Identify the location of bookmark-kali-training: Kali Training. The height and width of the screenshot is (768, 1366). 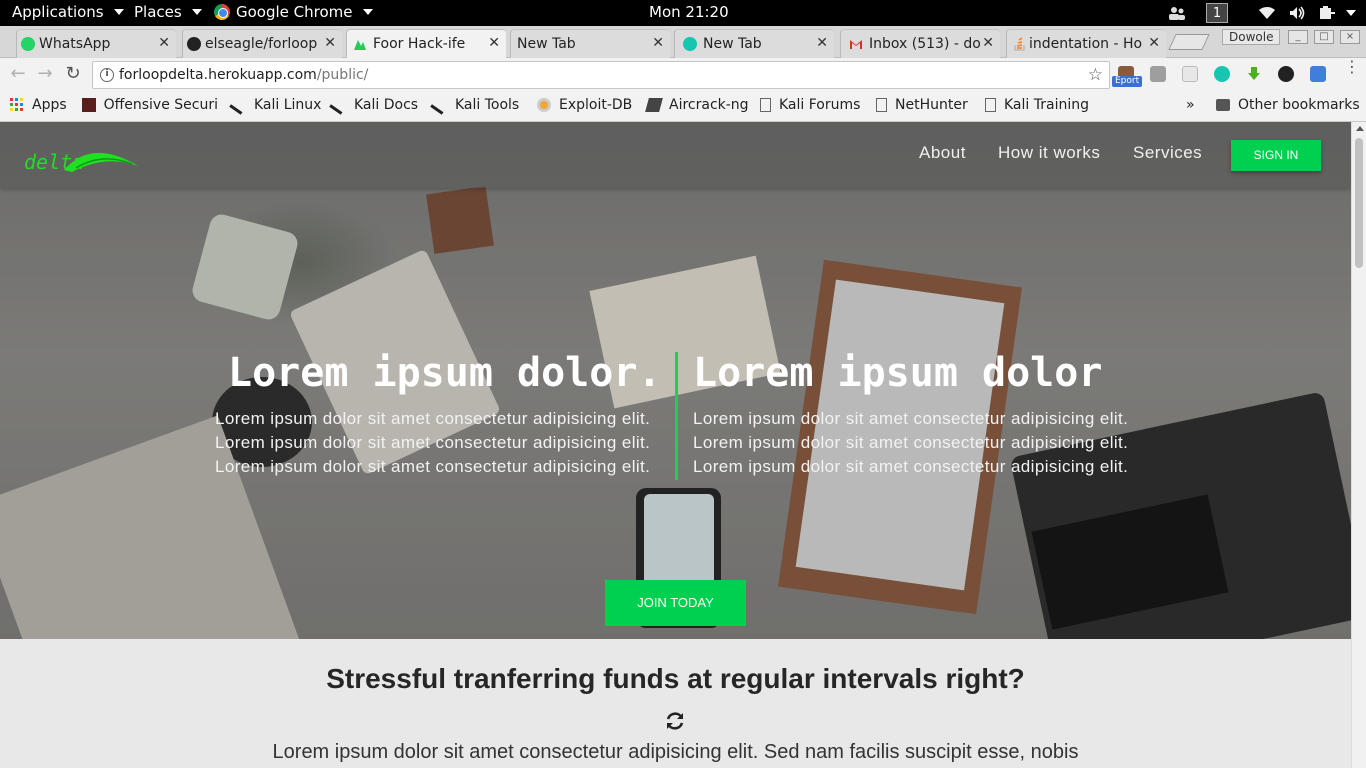
(1037, 105).